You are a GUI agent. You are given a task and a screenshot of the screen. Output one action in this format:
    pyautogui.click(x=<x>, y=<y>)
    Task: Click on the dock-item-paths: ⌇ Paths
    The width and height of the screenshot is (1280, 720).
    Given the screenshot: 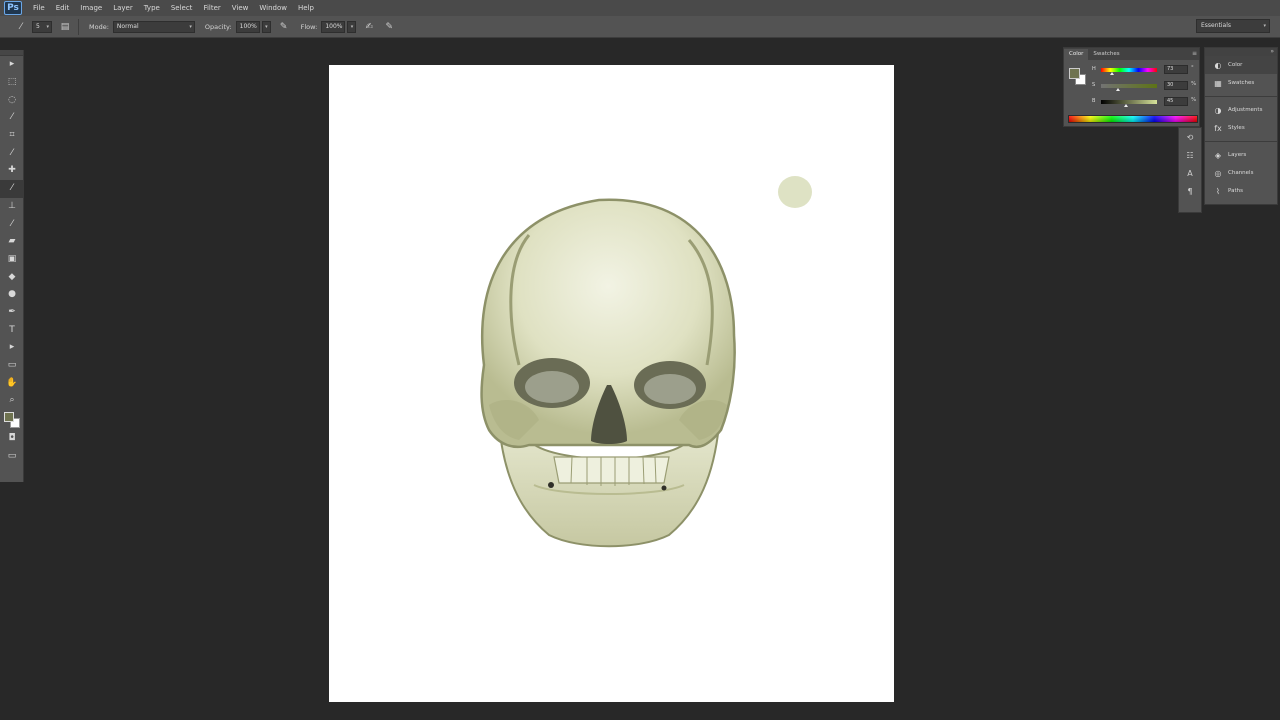 What is the action you would take?
    pyautogui.click(x=1241, y=191)
    